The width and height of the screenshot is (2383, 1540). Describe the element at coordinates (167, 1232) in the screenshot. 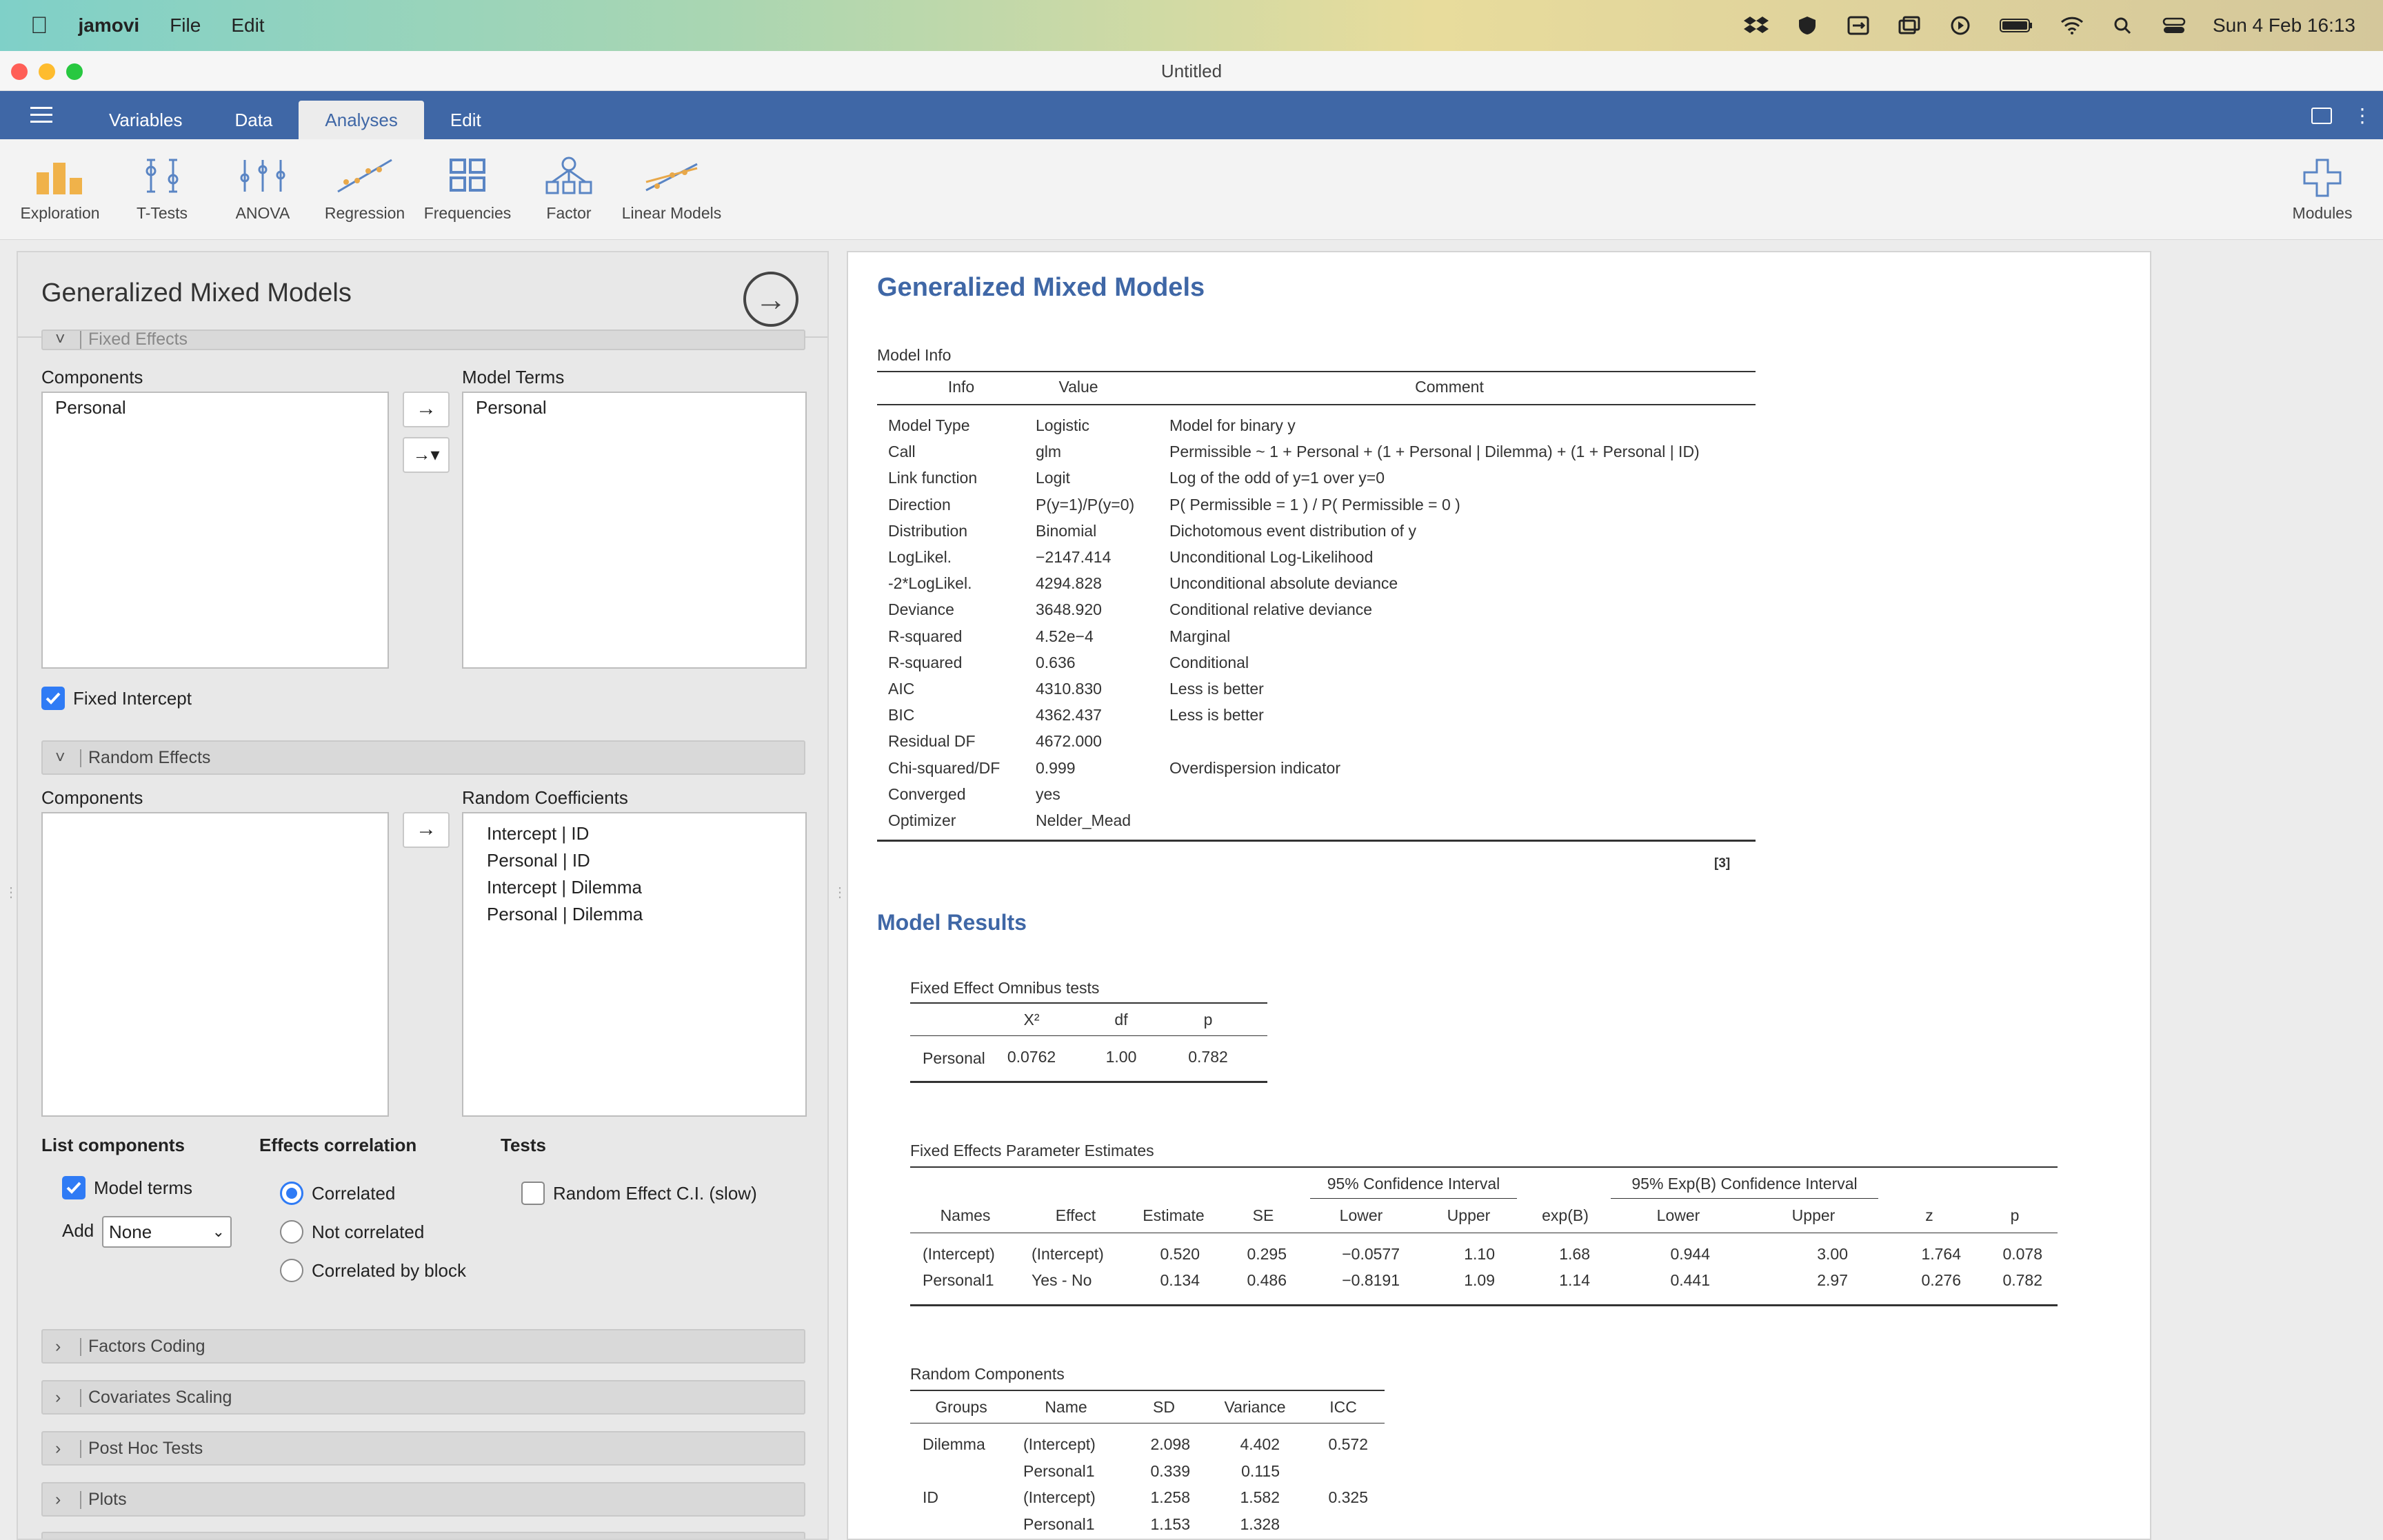

I see `add-select: None ⌄` at that location.